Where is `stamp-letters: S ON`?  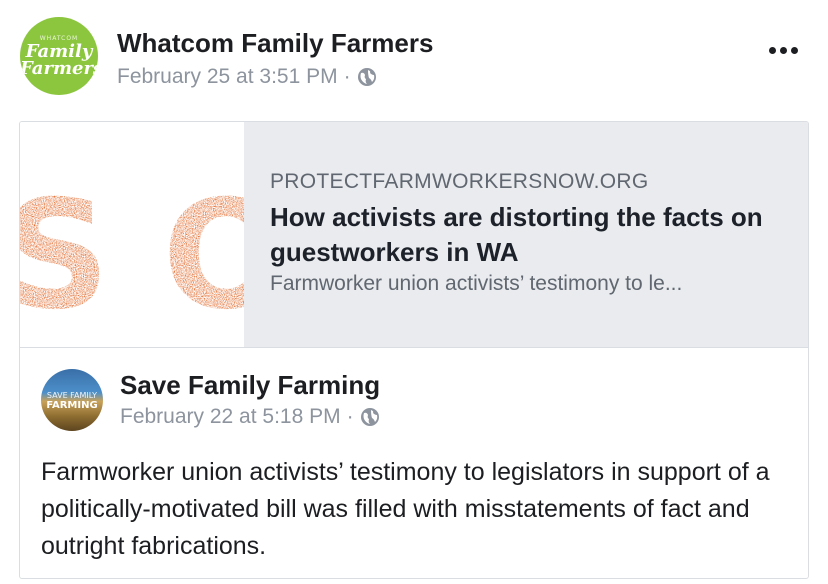
stamp-letters: S ON is located at coordinates (132, 256).